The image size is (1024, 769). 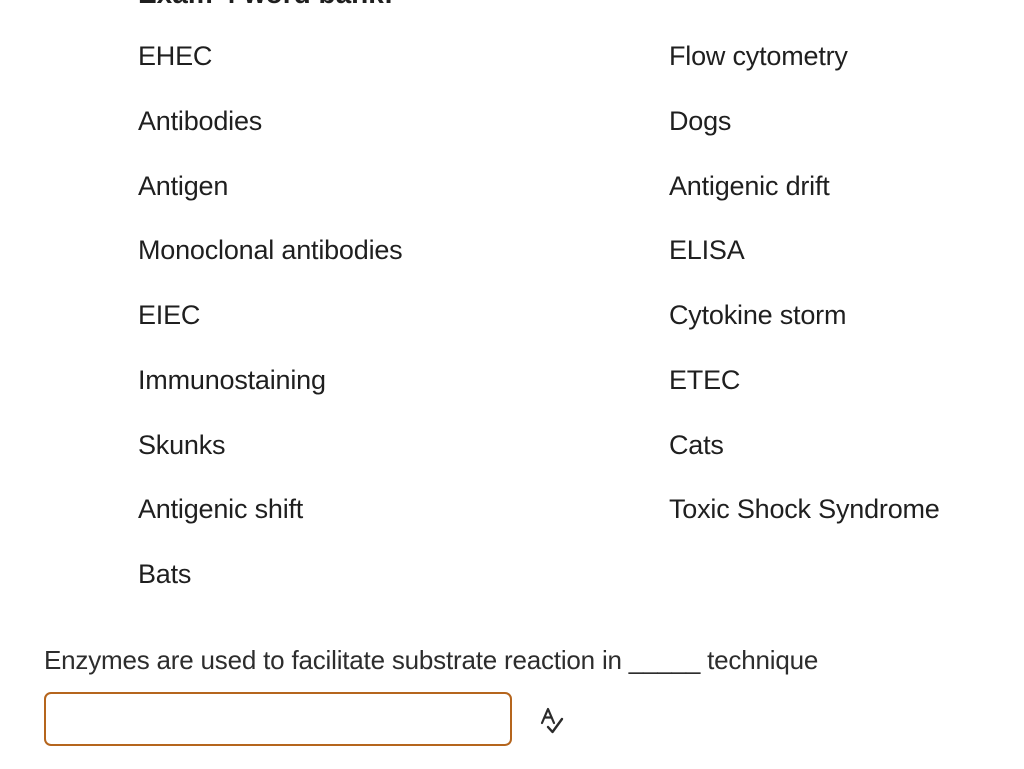 What do you see at coordinates (265, 5) in the screenshot?
I see `word-bank-heading: Exam 4 word bank:` at bounding box center [265, 5].